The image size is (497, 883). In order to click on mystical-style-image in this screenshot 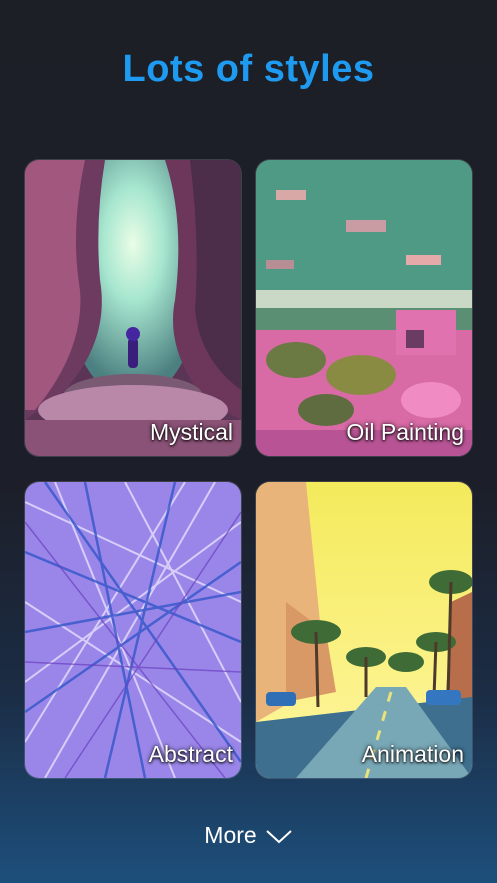, I will do `click(133, 308)`.